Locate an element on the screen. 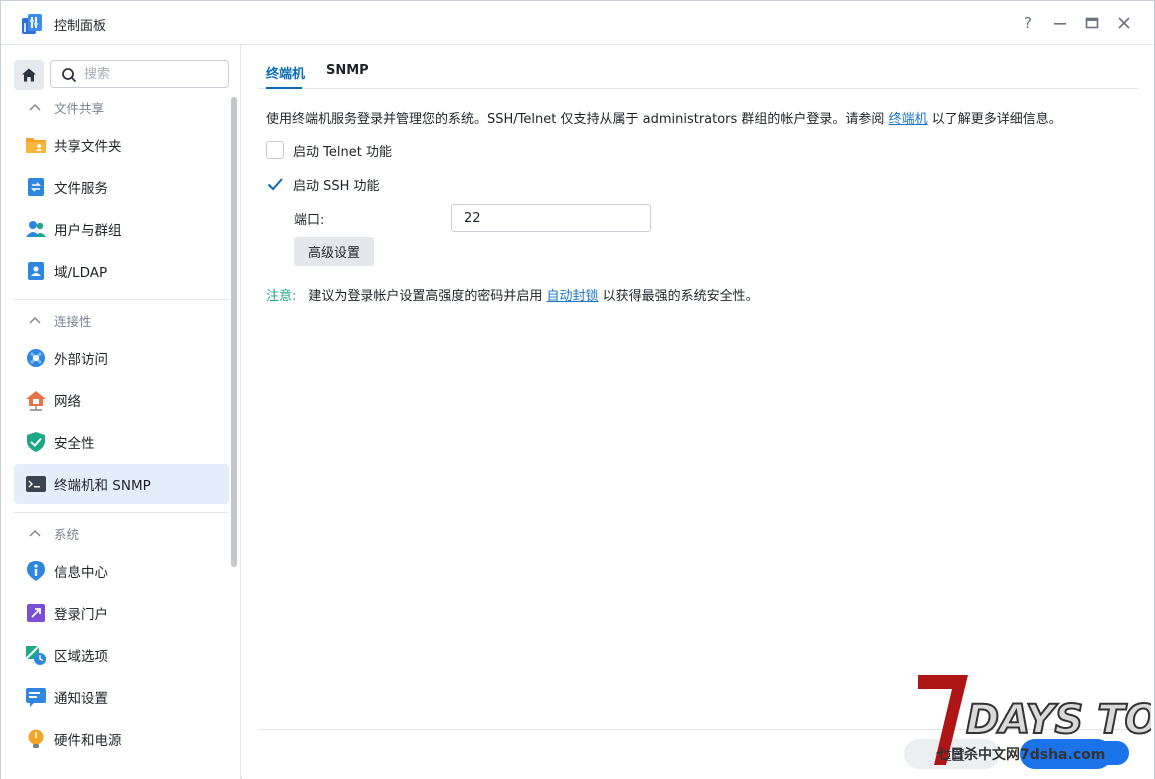 Image resolution: width=1155 pixels, height=779 pixels. minimize-icon is located at coordinates (1060, 24).